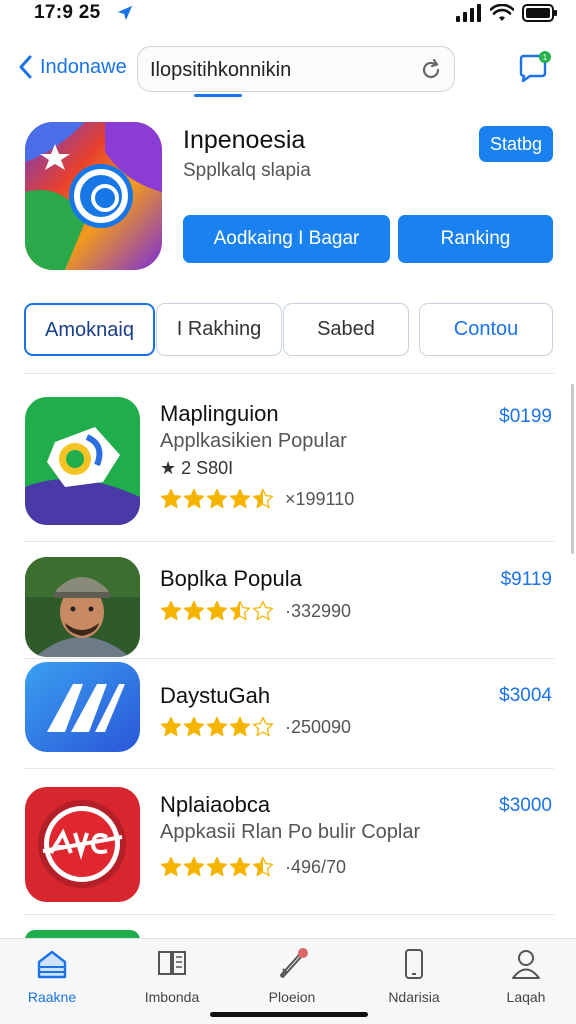 The width and height of the screenshot is (576, 1024). Describe the element at coordinates (82, 844) in the screenshot. I see `app-icon-nplaiaobca` at that location.